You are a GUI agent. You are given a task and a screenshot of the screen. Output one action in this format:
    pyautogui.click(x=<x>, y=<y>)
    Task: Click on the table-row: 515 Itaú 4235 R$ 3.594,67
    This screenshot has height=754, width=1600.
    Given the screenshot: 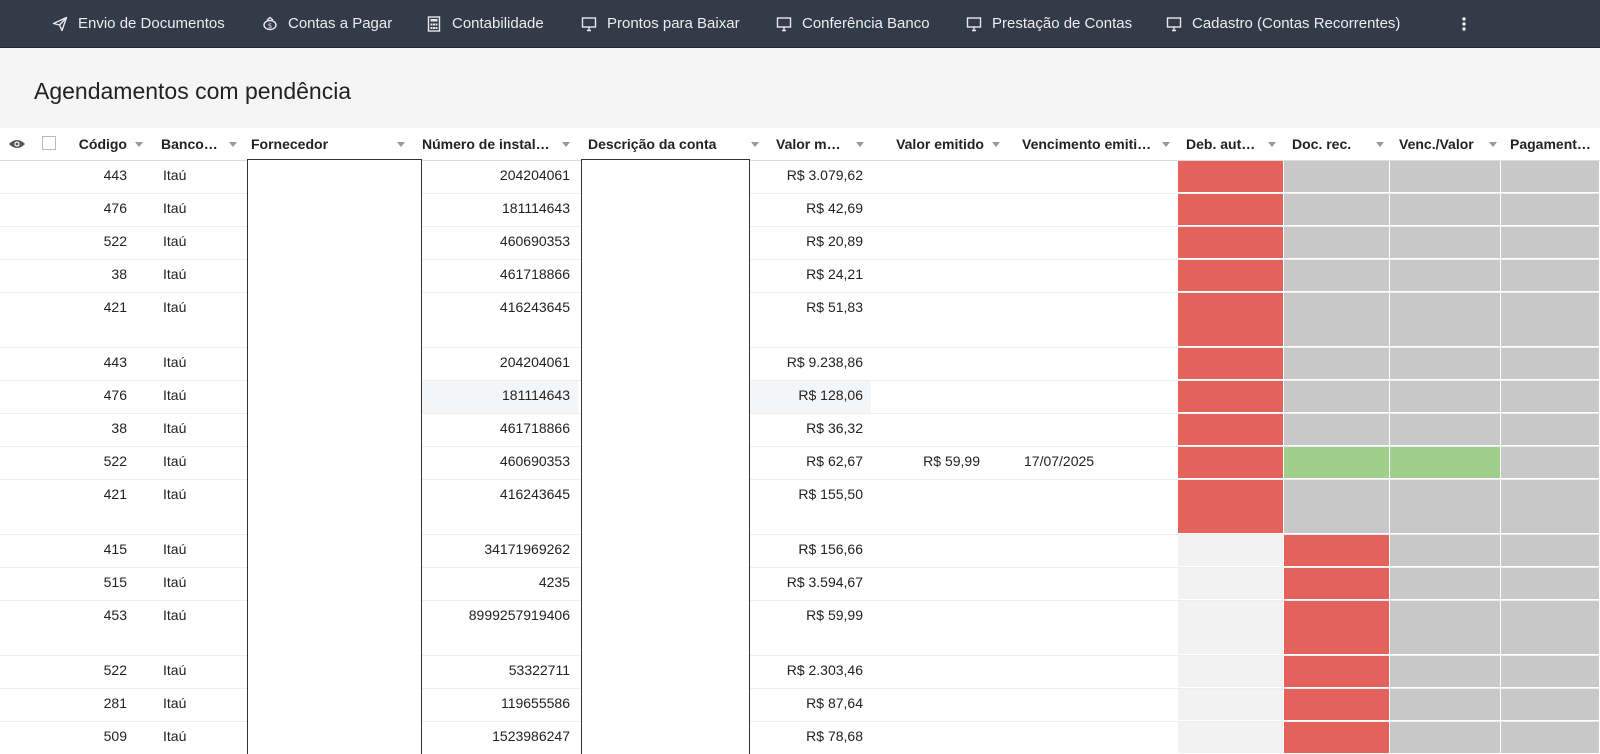 What is the action you would take?
    pyautogui.click(x=800, y=584)
    